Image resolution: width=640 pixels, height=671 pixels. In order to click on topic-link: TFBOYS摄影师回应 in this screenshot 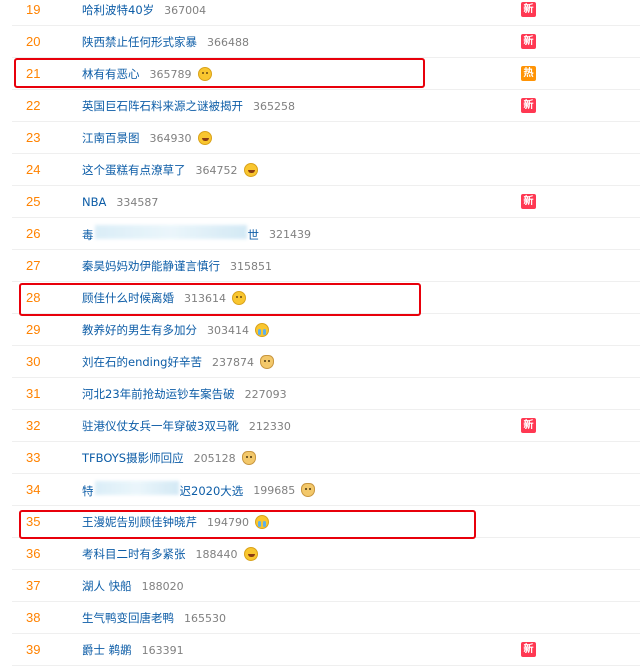, I will do `click(133, 458)`.